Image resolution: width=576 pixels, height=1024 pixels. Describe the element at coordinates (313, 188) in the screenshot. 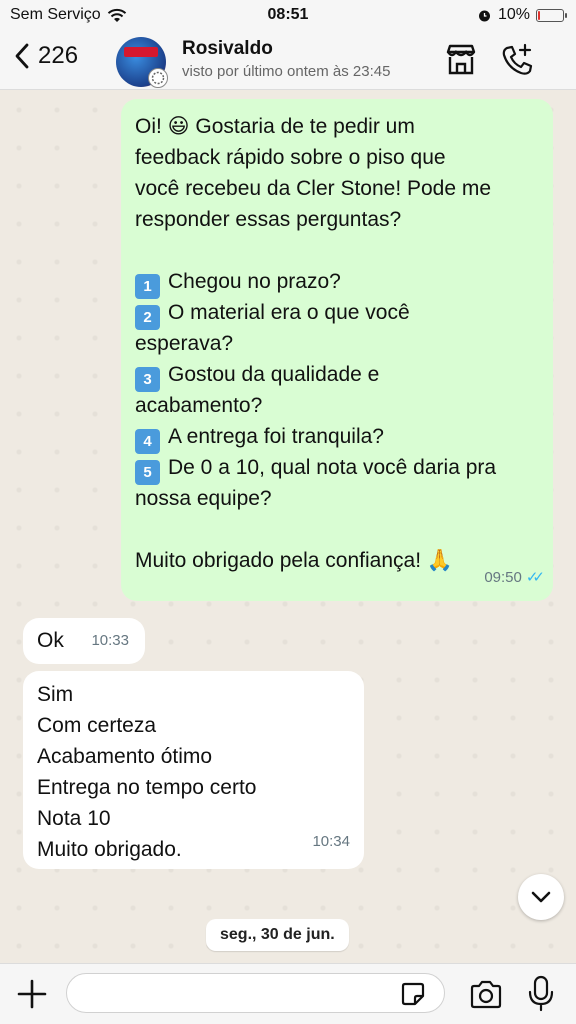

I see `message-line: você recebeu da Cler Stone! Pode me` at that location.